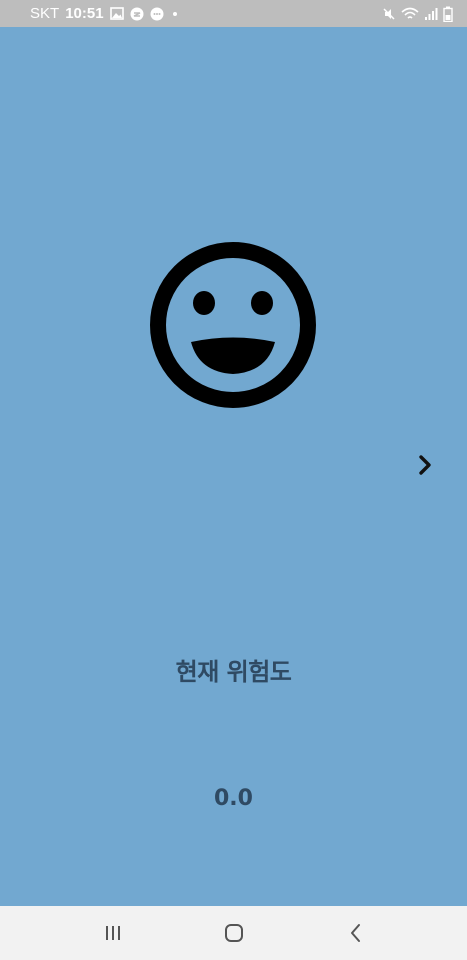 The image size is (467, 960). What do you see at coordinates (116, 13) in the screenshot?
I see `gallery-icon` at bounding box center [116, 13].